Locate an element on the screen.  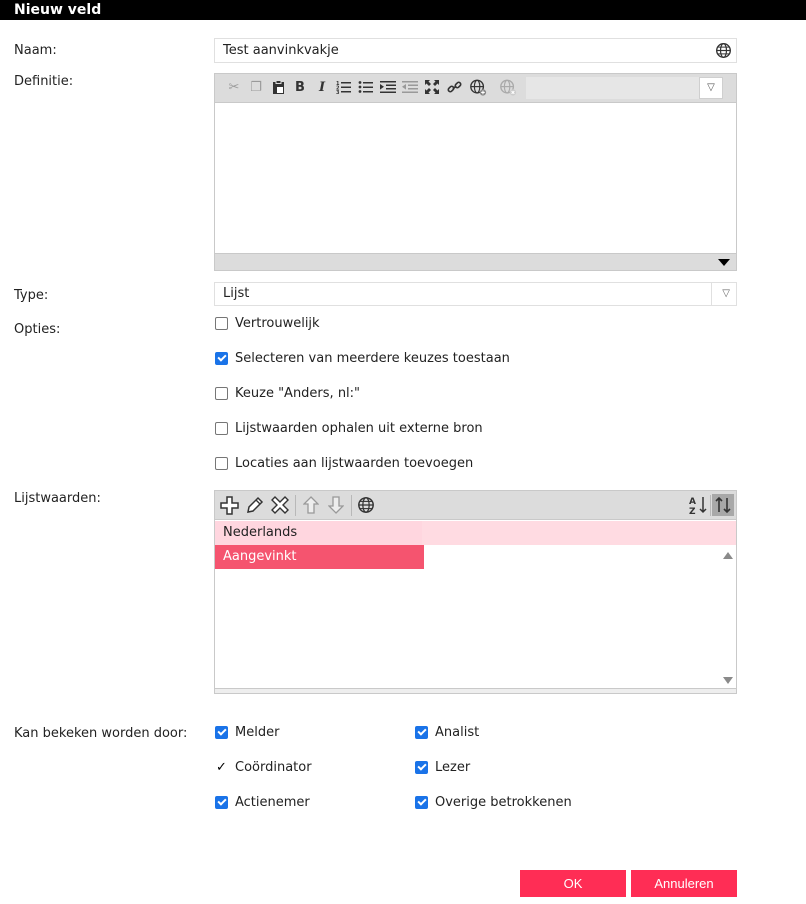
option-locations: Locaties aan lijstwaarden toevoegen is located at coordinates (344, 463).